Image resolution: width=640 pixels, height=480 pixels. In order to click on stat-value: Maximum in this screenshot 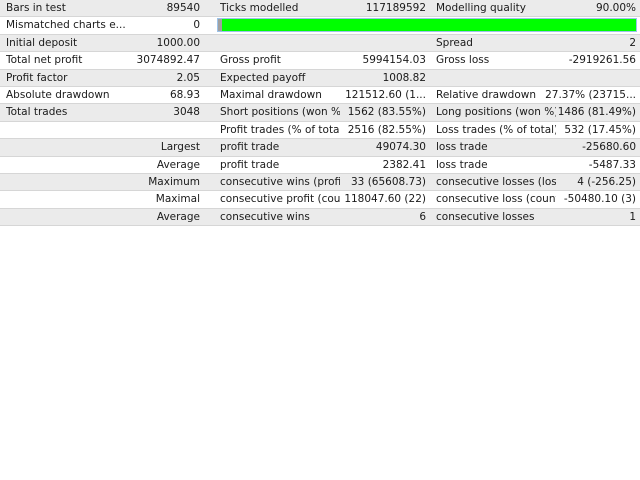, I will do `click(174, 181)`.